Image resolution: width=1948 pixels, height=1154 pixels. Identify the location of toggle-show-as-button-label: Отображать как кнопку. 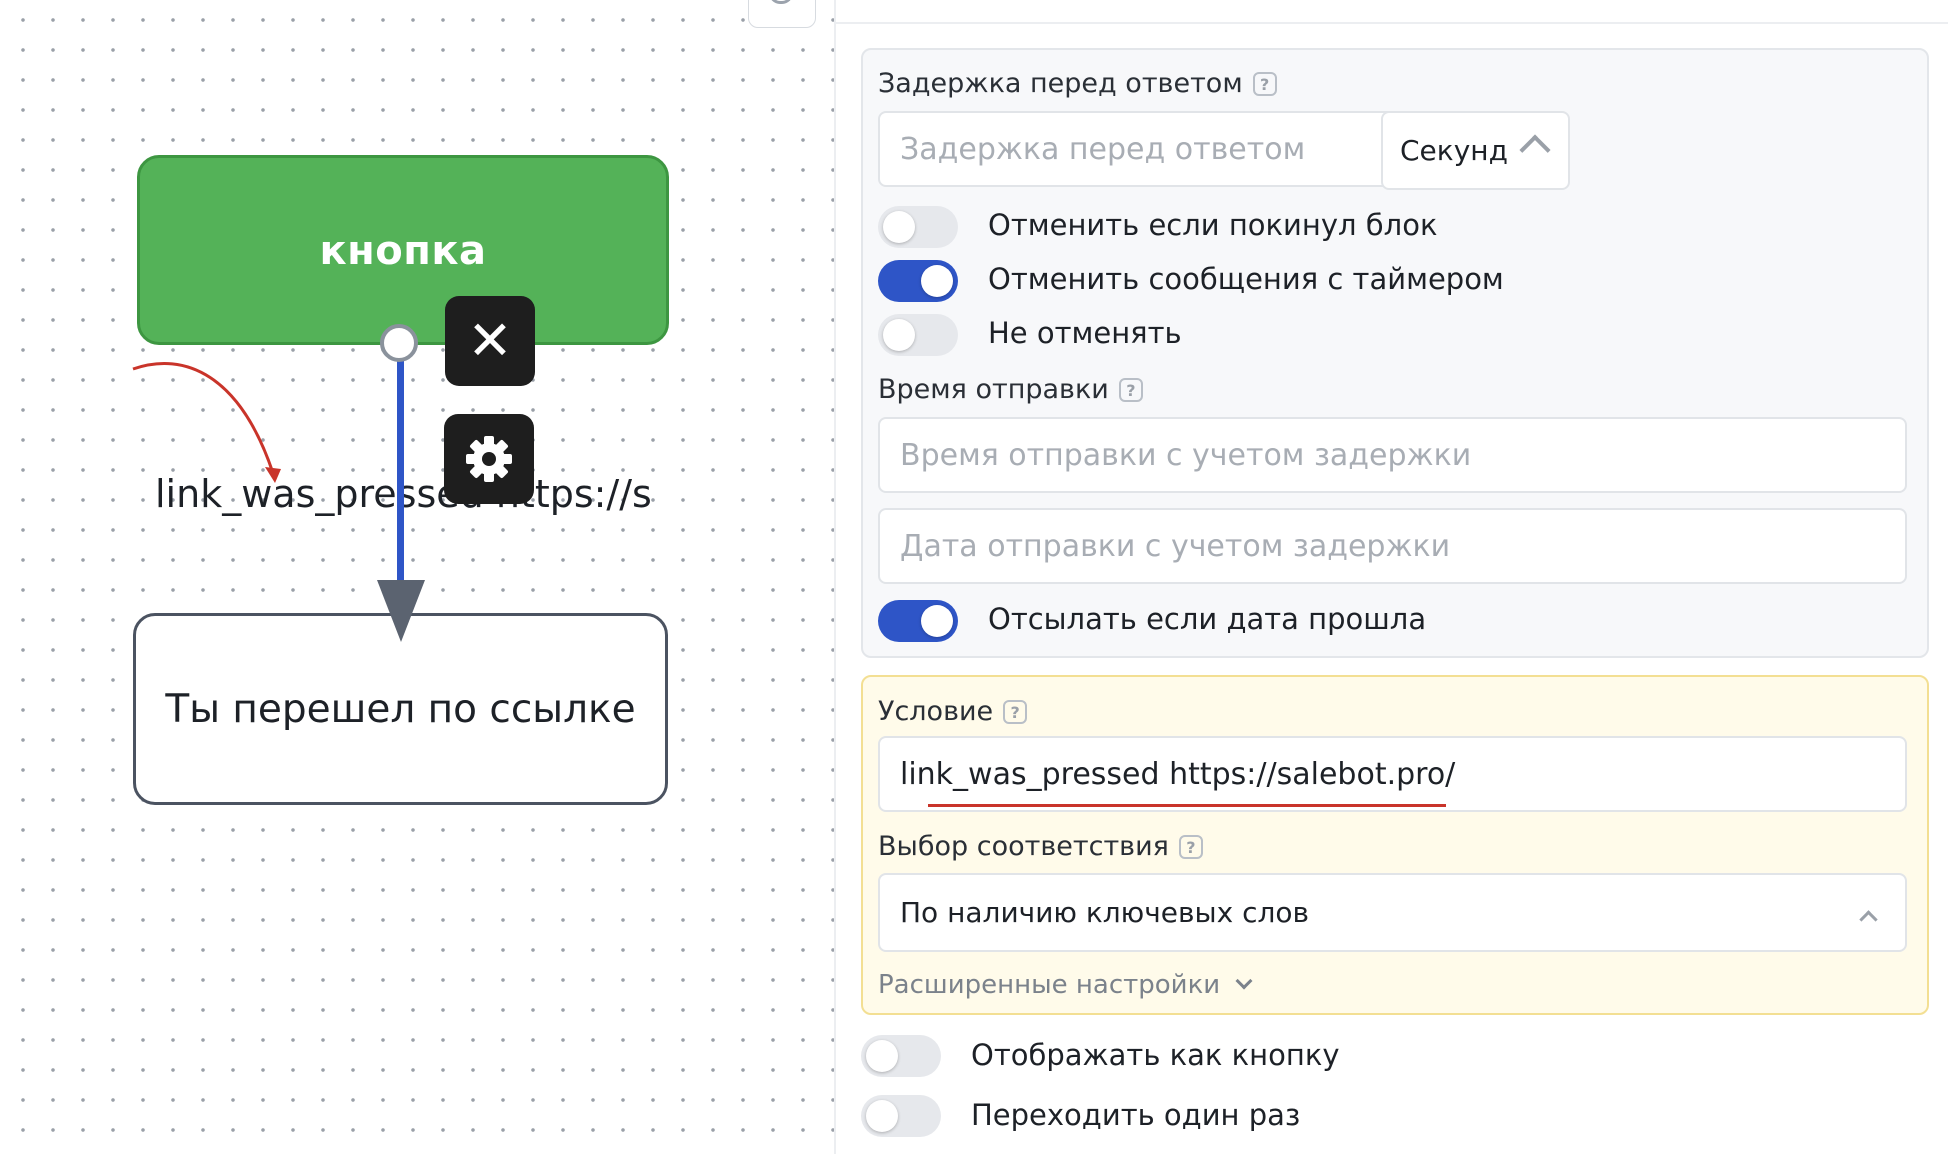
(1155, 1055).